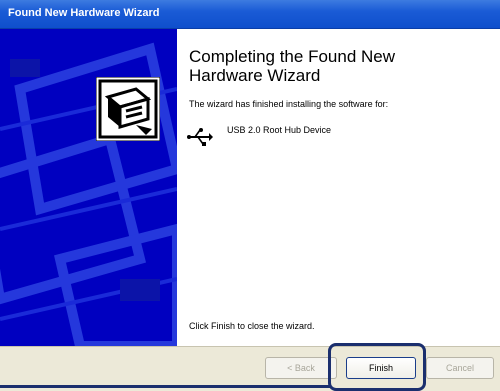  I want to click on page-title-line2: Hardware Wizard, so click(255, 75).